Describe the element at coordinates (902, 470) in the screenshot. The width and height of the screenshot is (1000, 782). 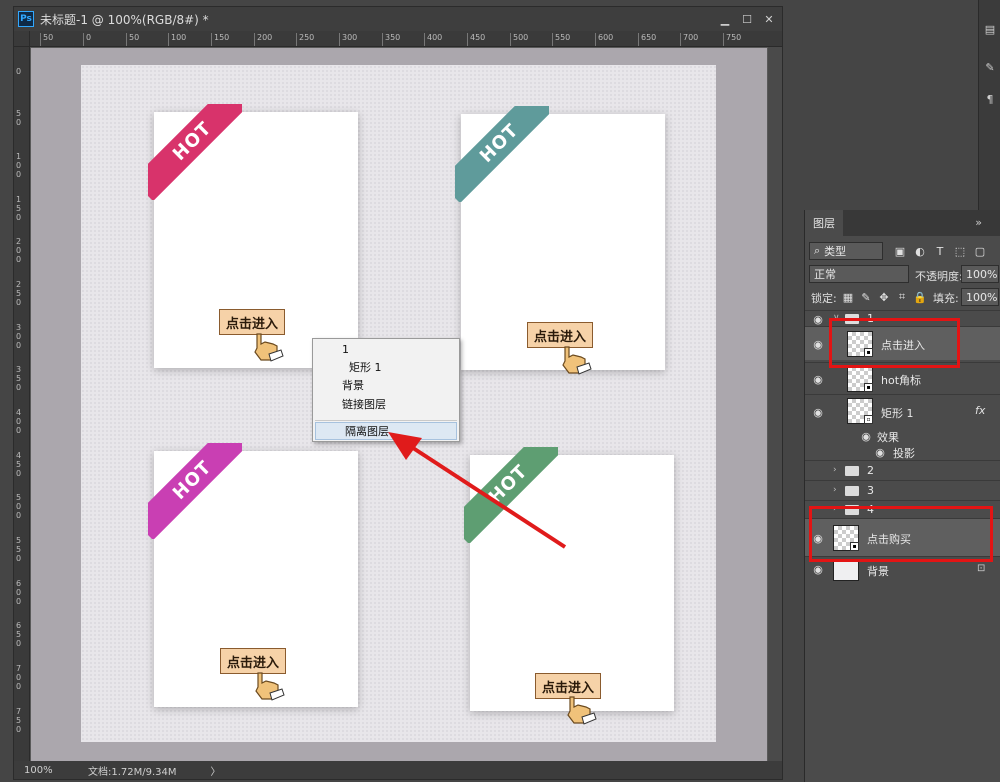
I see `layer-row: › 2` at that location.